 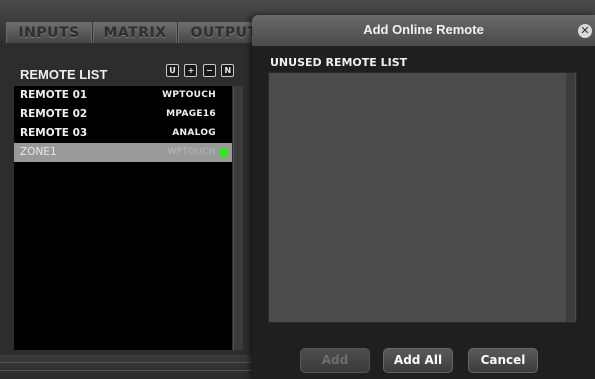 I want to click on dialog-title: Add Online Remote, so click(x=423, y=29).